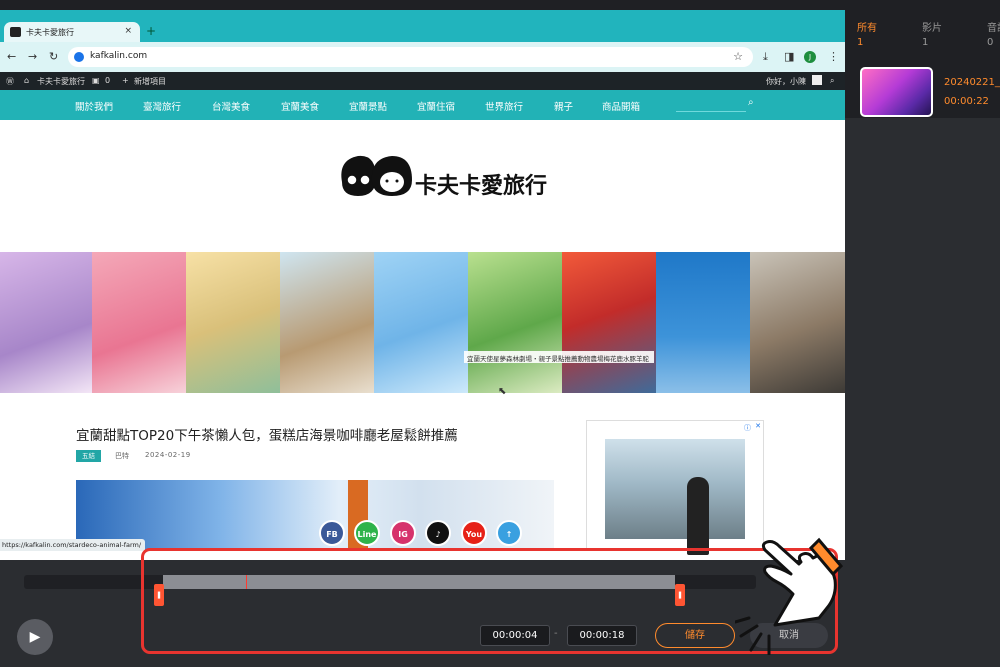  I want to click on wp-search-icon: ⌕, so click(832, 81).